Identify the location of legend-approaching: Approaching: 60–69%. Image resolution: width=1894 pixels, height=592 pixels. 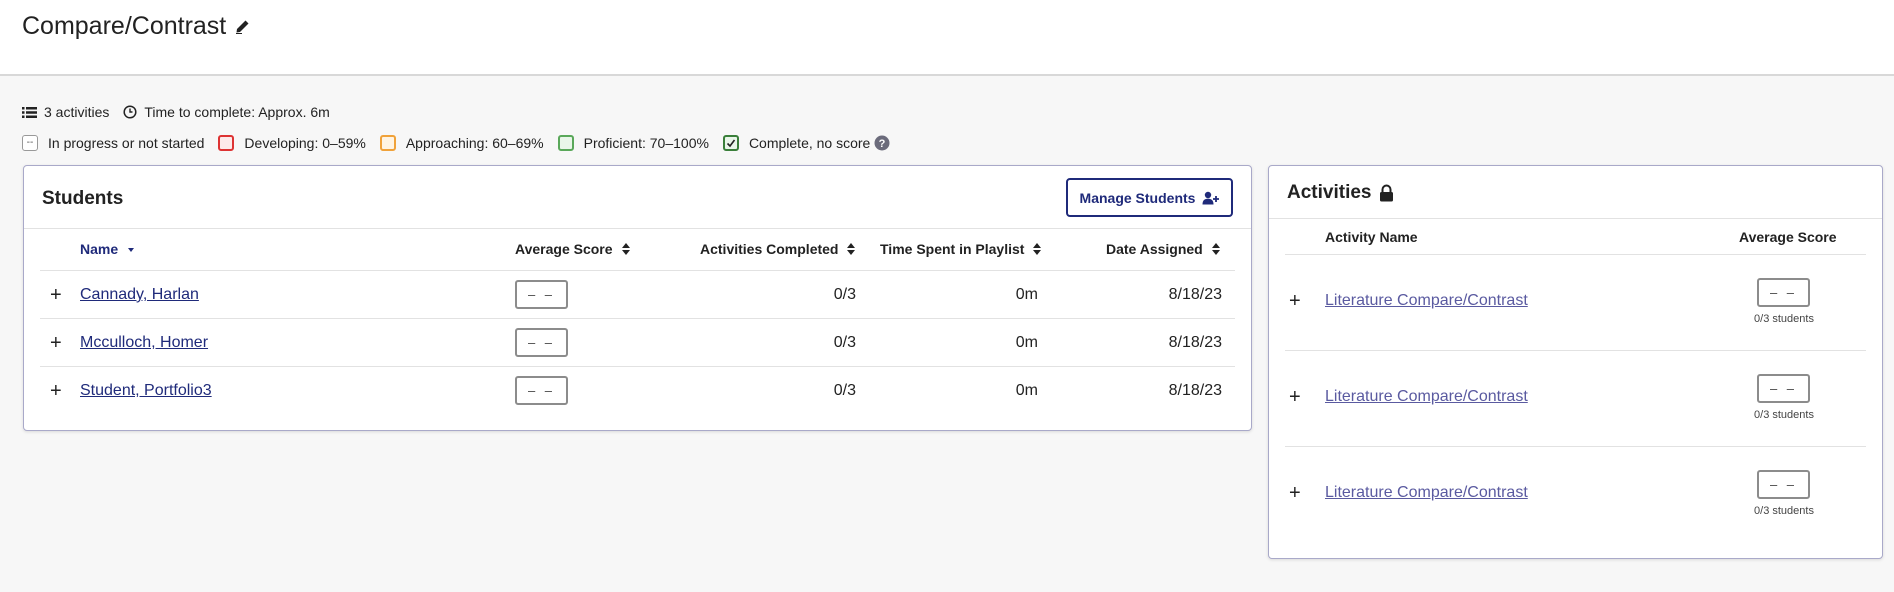
(461, 143).